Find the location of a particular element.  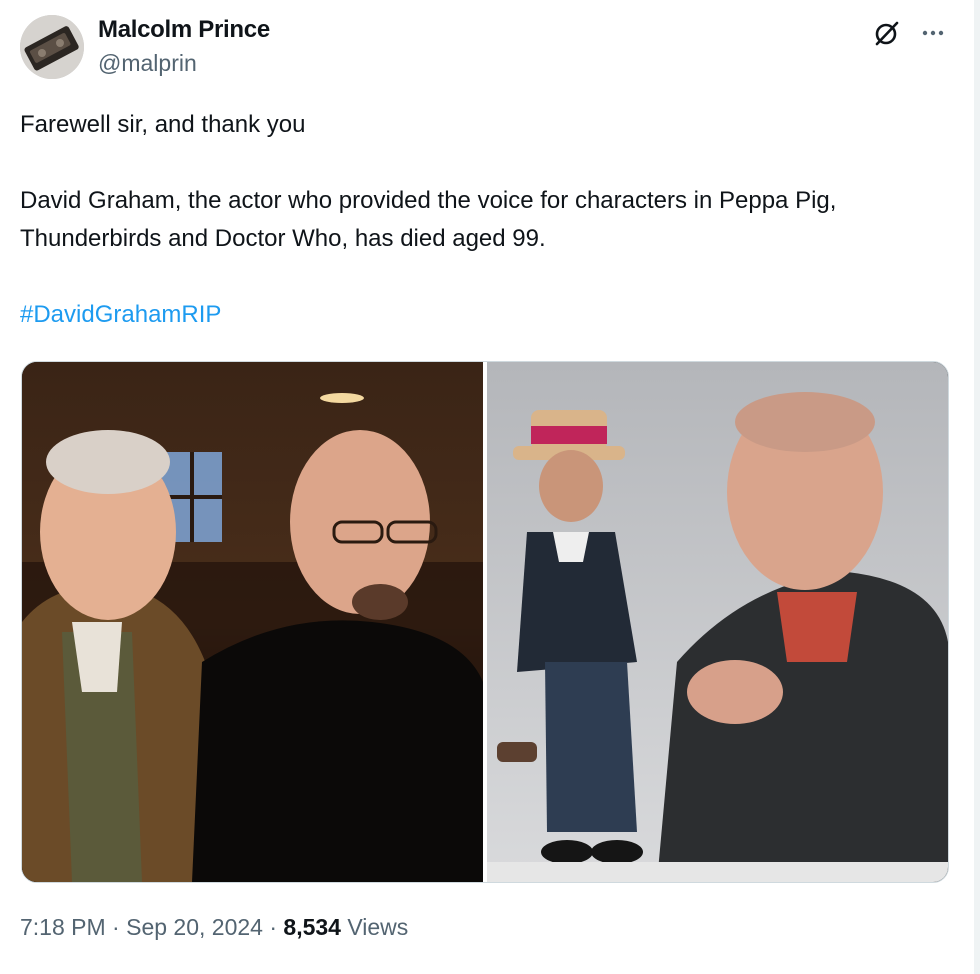

tweet-line-farewell: Farewell sir, and thank you is located at coordinates (163, 124).